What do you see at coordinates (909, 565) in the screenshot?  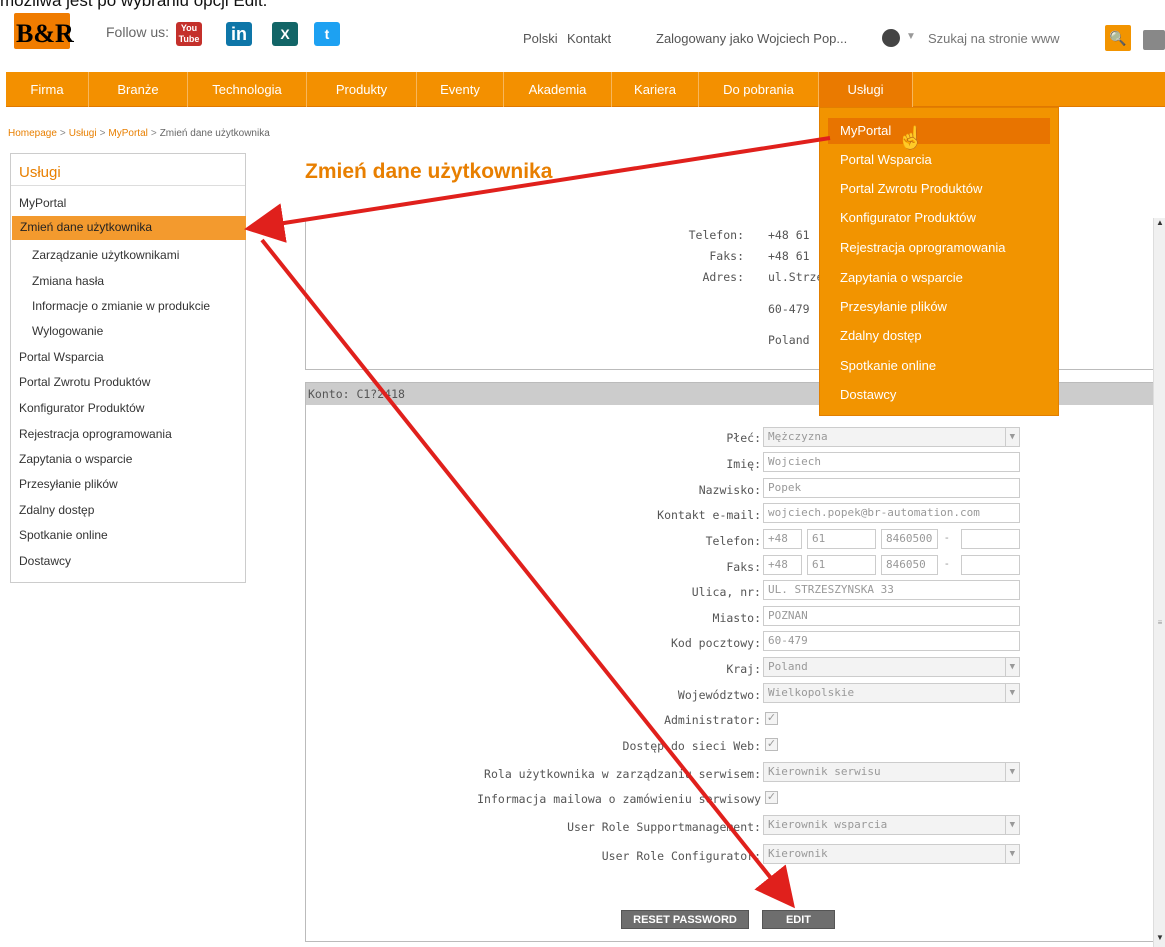 I see `faks-number-field: 846050` at bounding box center [909, 565].